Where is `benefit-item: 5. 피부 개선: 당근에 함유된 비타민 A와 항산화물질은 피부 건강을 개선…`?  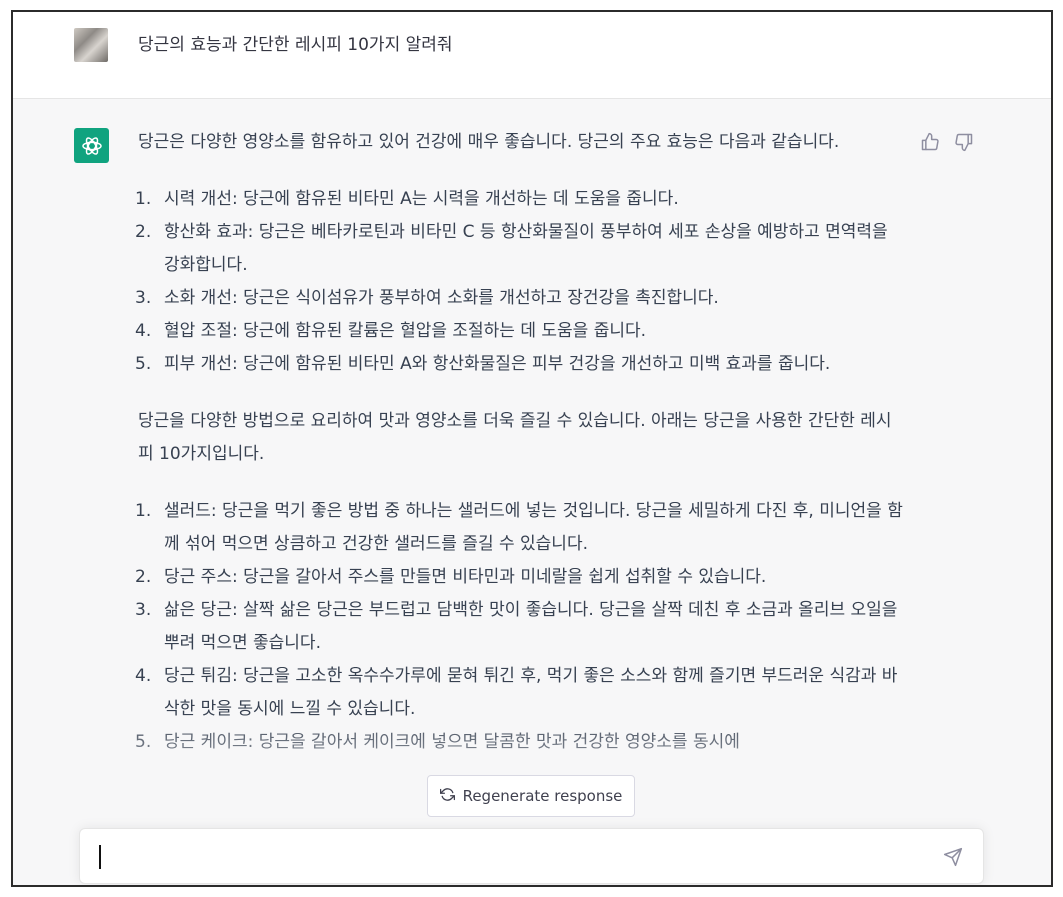
benefit-item: 5. 피부 개선: 당근에 함유된 비타민 A와 항산화물질은 피부 건강을 개선… is located at coordinates (519, 364).